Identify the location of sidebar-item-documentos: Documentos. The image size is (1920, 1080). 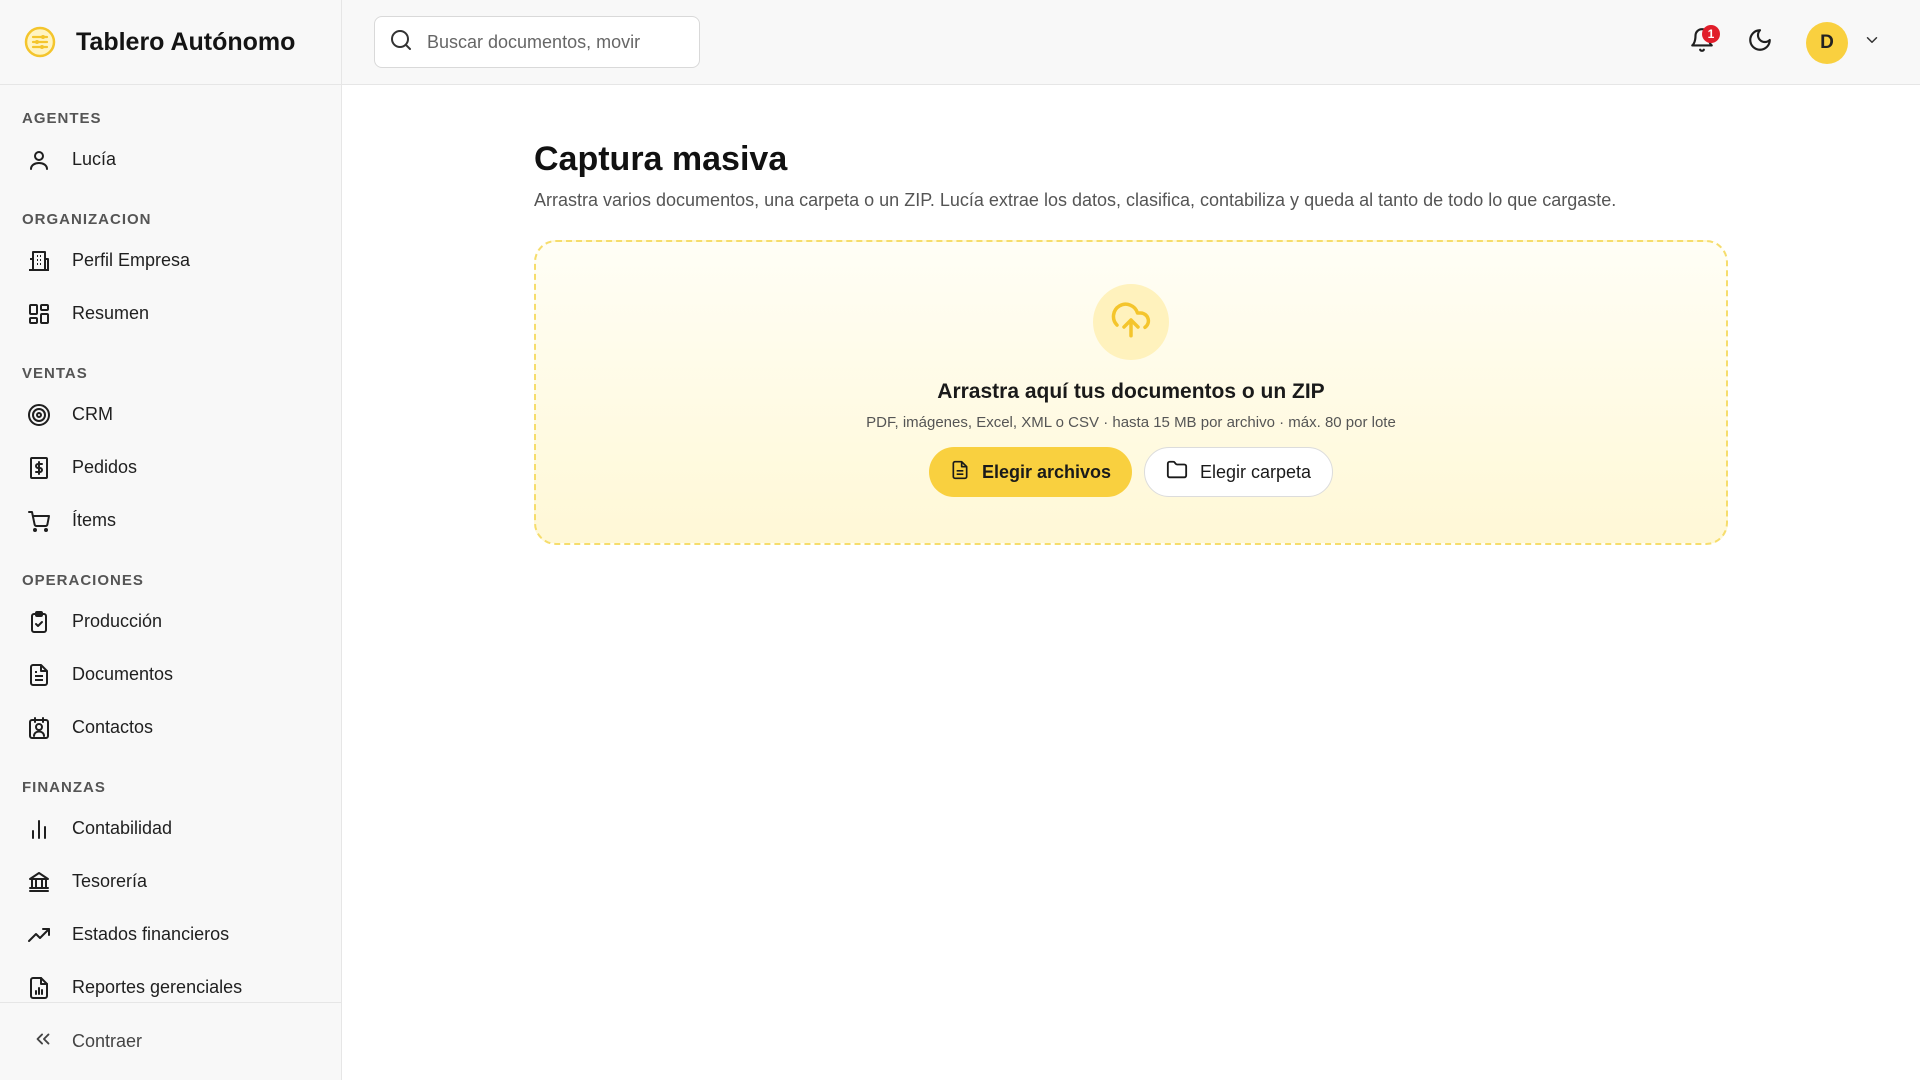
(170, 674).